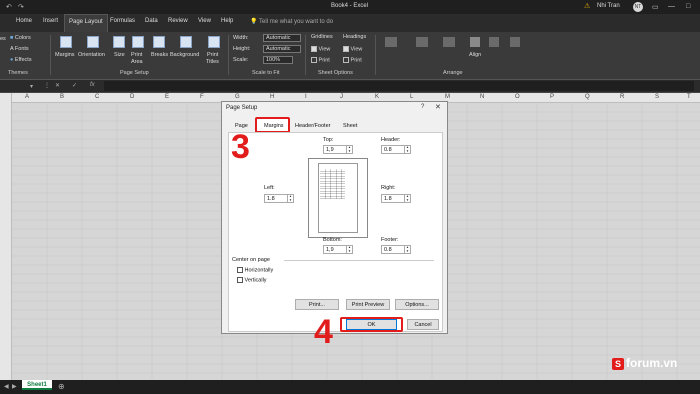 The width and height of the screenshot is (700, 394). I want to click on tab-home: Home, so click(24, 21).